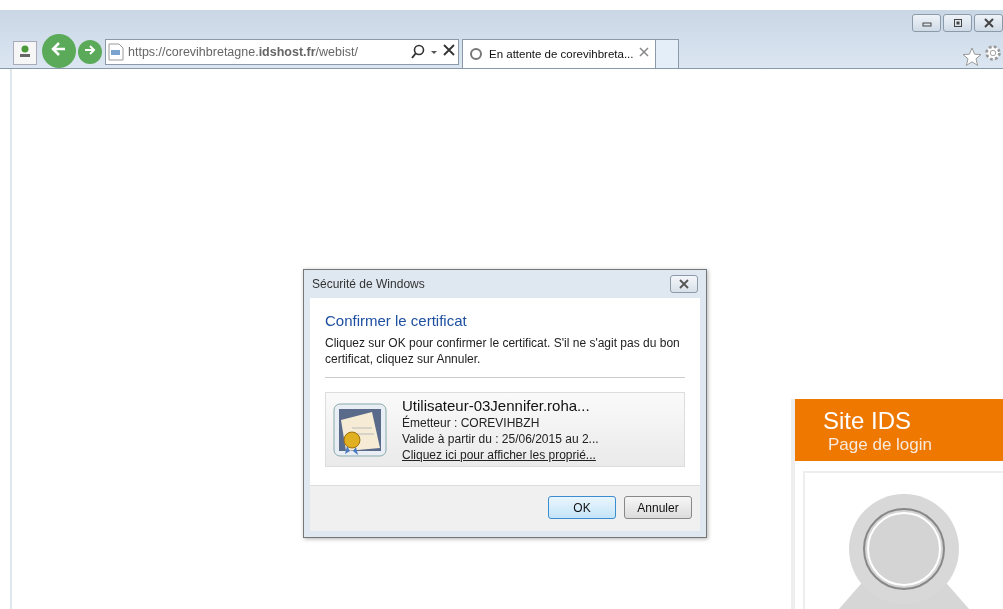 The width and height of the screenshot is (1003, 609). I want to click on issuer-text: Émetteur : COREVIHBZH, so click(471, 423).